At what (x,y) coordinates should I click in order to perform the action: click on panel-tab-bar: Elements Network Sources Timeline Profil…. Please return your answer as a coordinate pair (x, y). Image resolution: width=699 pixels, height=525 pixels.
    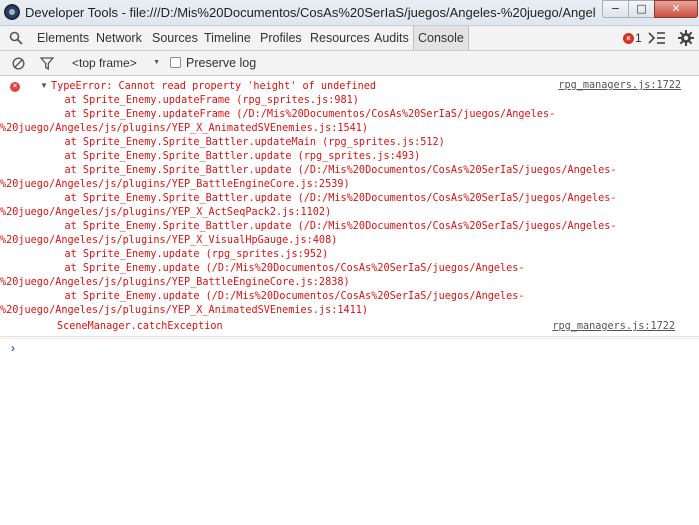
    Looking at the image, I should click on (349, 38).